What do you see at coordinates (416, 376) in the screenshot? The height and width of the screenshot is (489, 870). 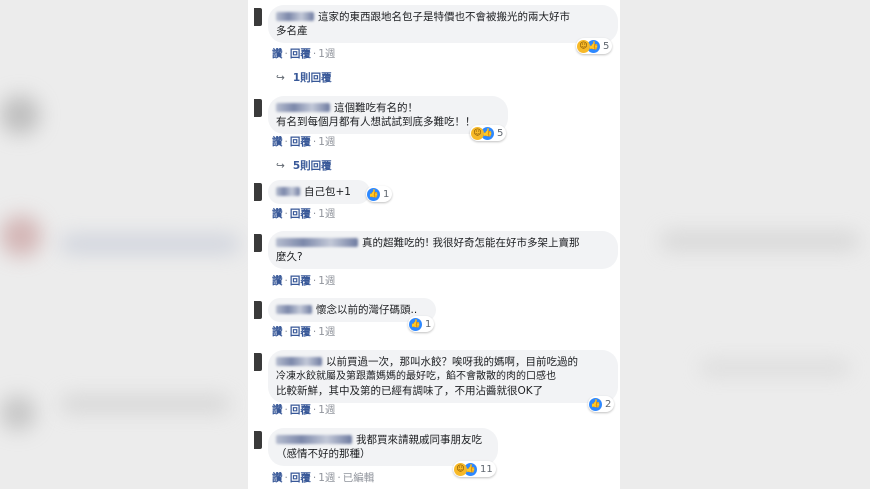 I see `comment-text-line: 冷凍水餃就屬及第跟蕭媽媽的最好吃，餡不會散散的肉的口感也` at bounding box center [416, 376].